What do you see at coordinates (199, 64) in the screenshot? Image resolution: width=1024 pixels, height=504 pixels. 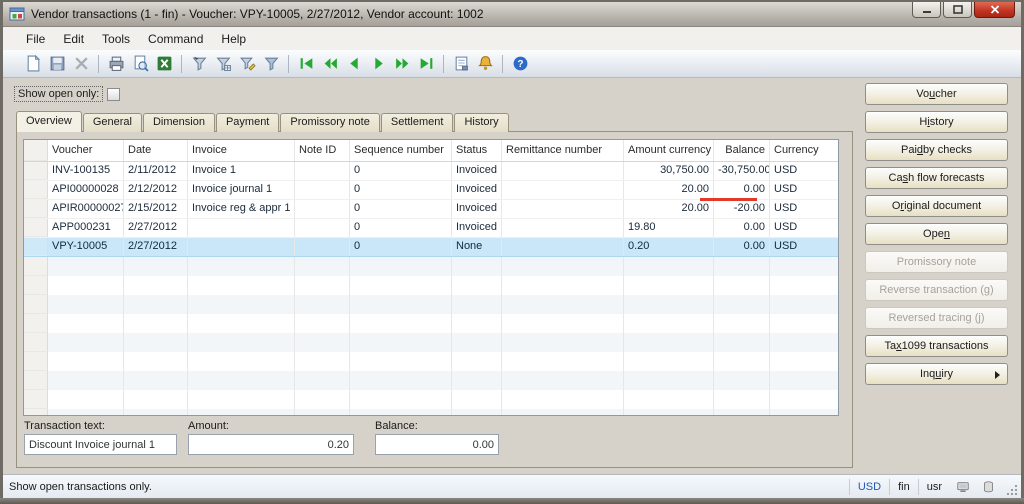 I see `filter-by-selection-icon` at bounding box center [199, 64].